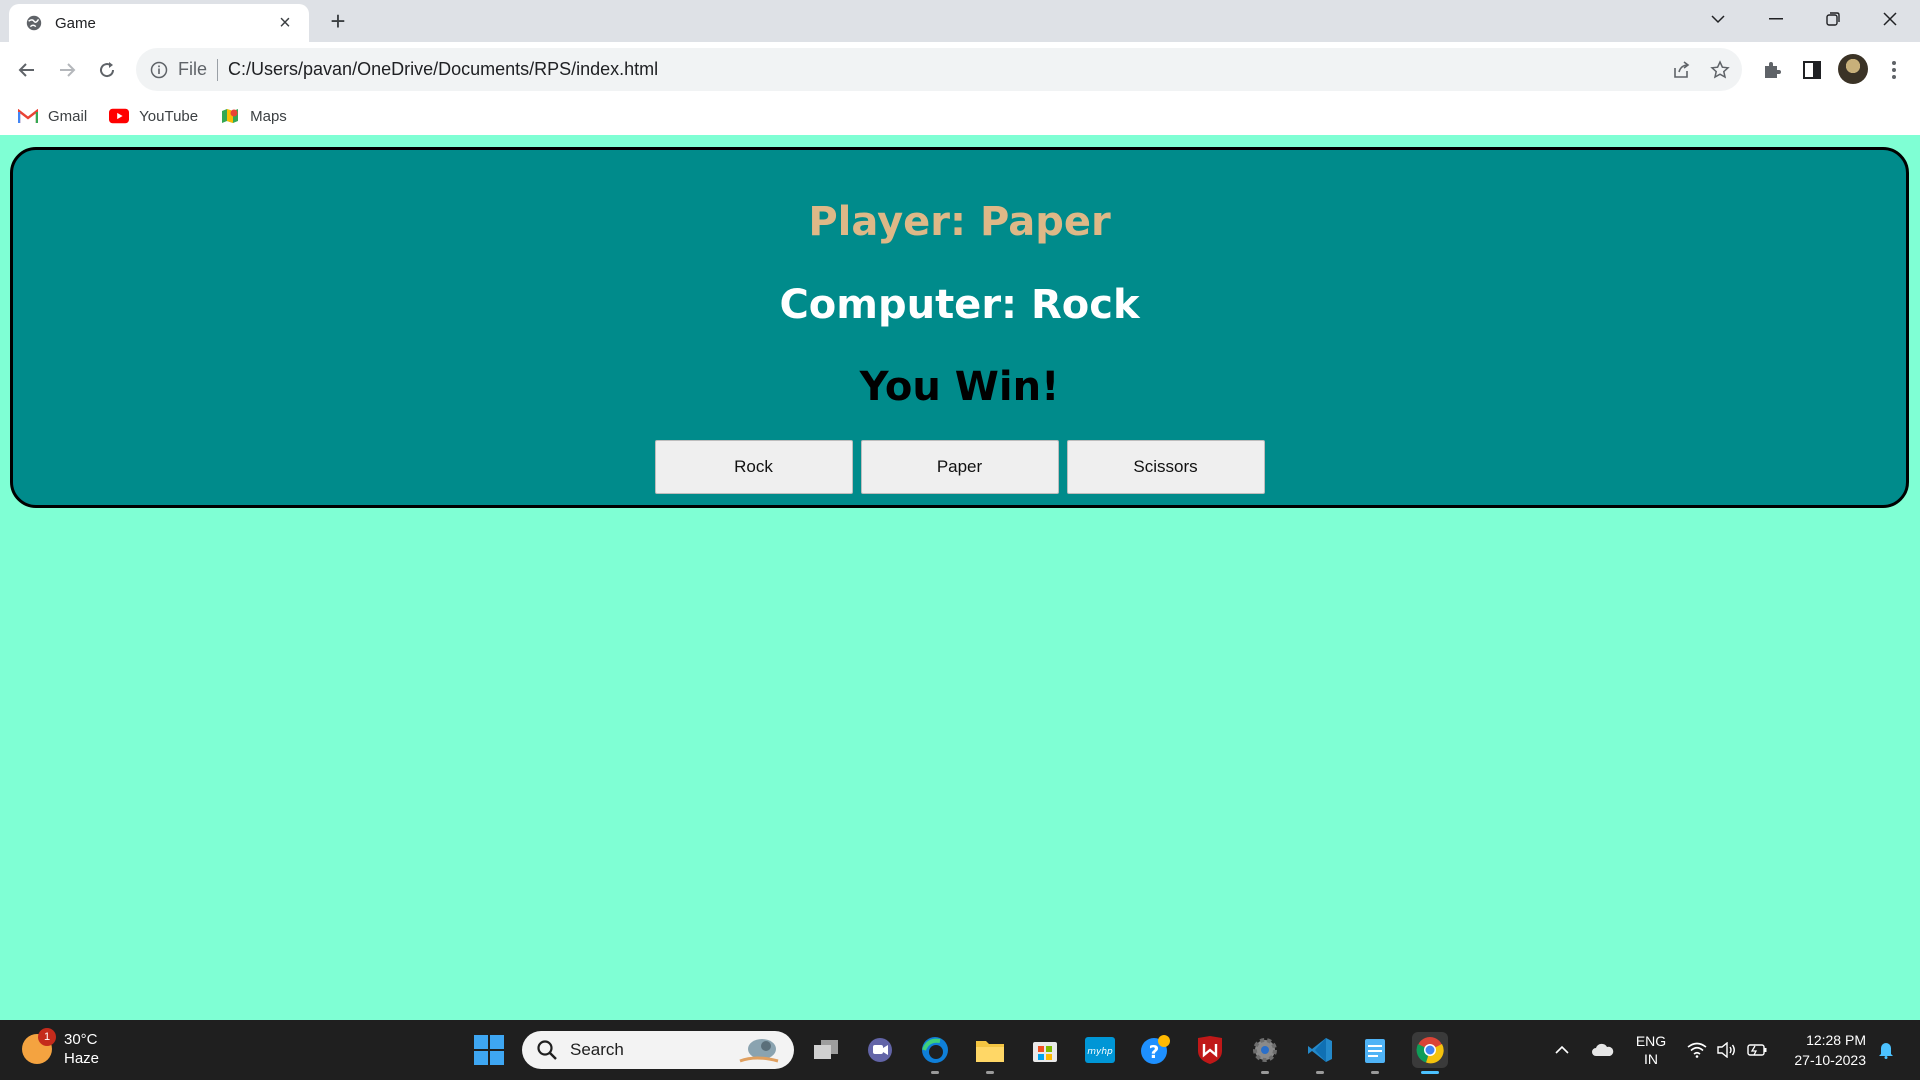 The height and width of the screenshot is (1080, 1920). I want to click on maps-icon, so click(230, 116).